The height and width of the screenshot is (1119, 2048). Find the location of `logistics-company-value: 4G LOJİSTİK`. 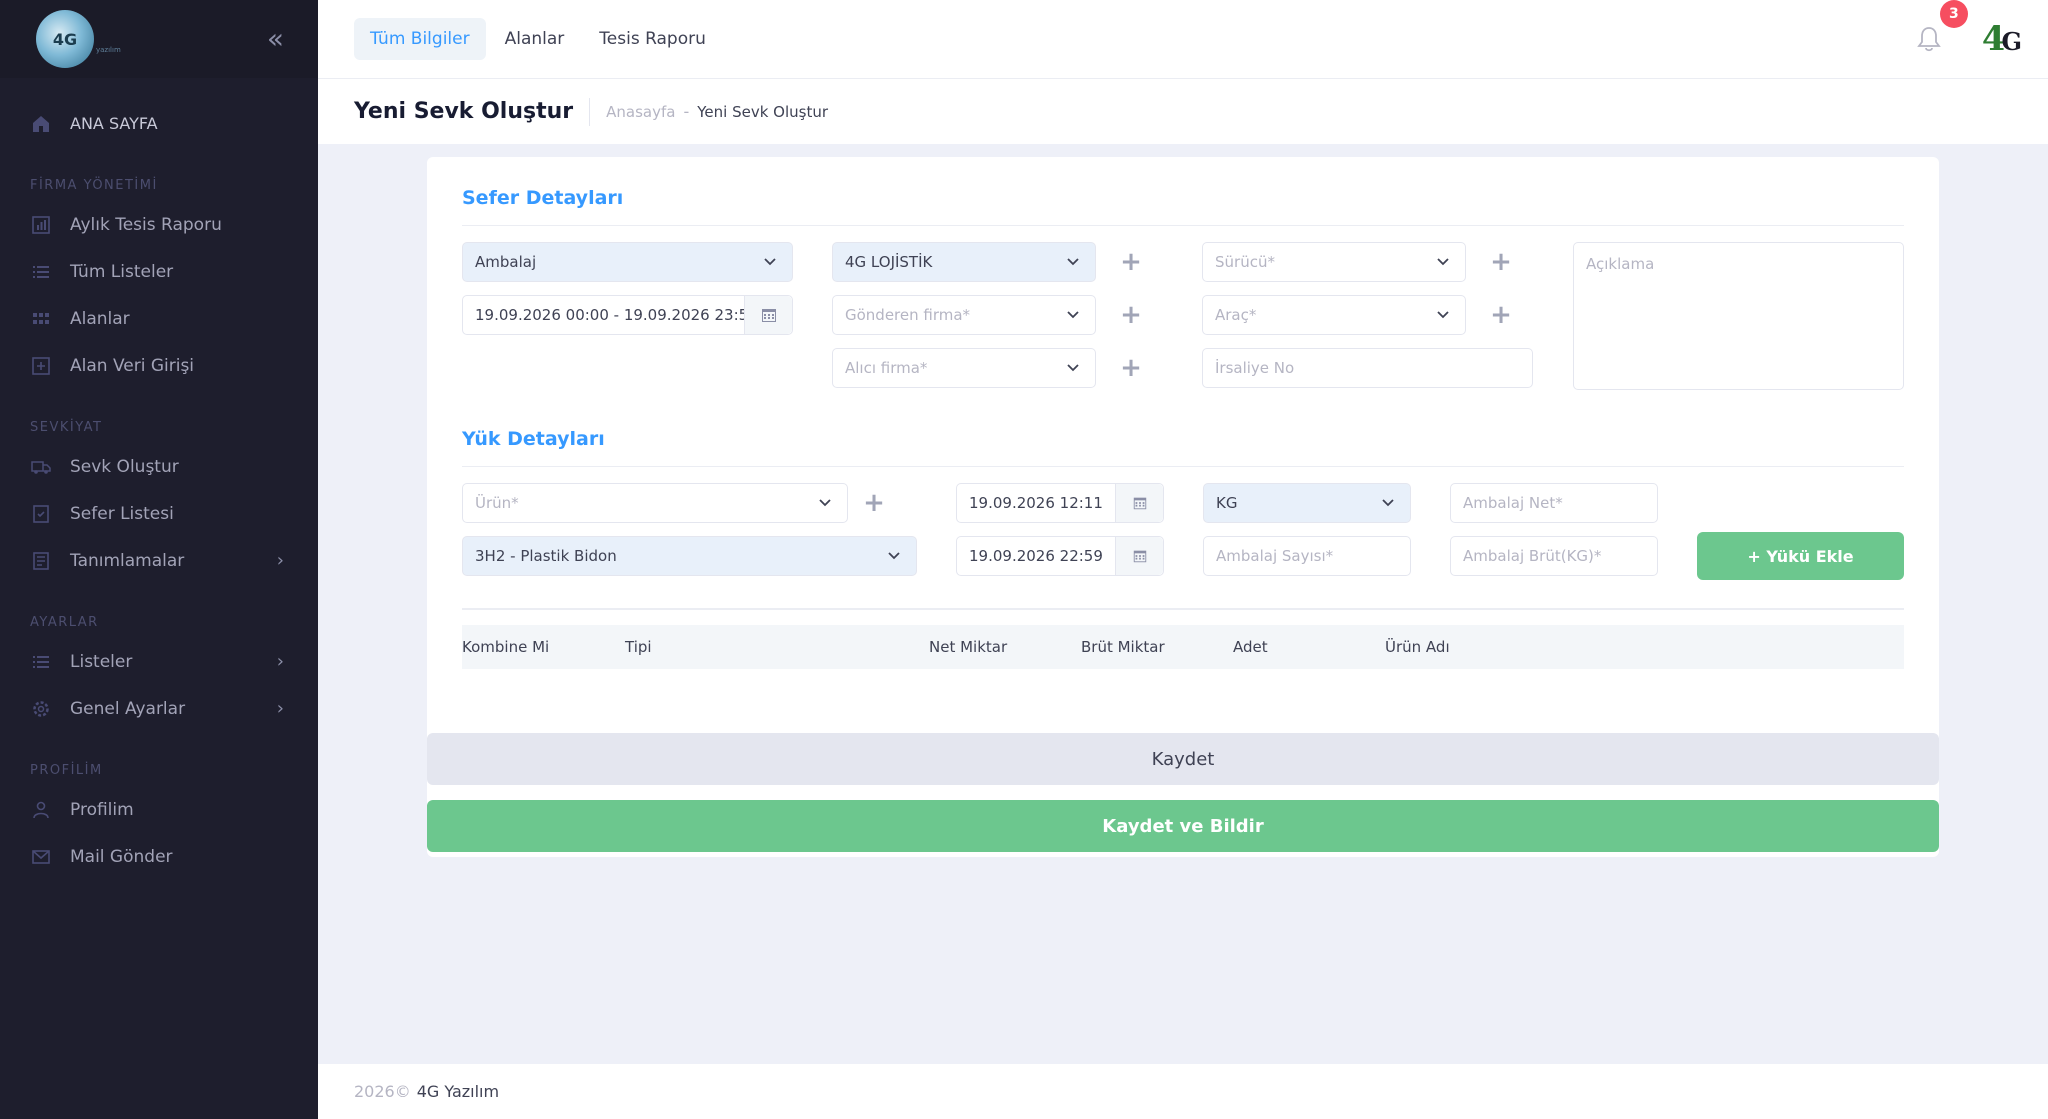

logistics-company-value: 4G LOJİSTİK is located at coordinates (889, 262).